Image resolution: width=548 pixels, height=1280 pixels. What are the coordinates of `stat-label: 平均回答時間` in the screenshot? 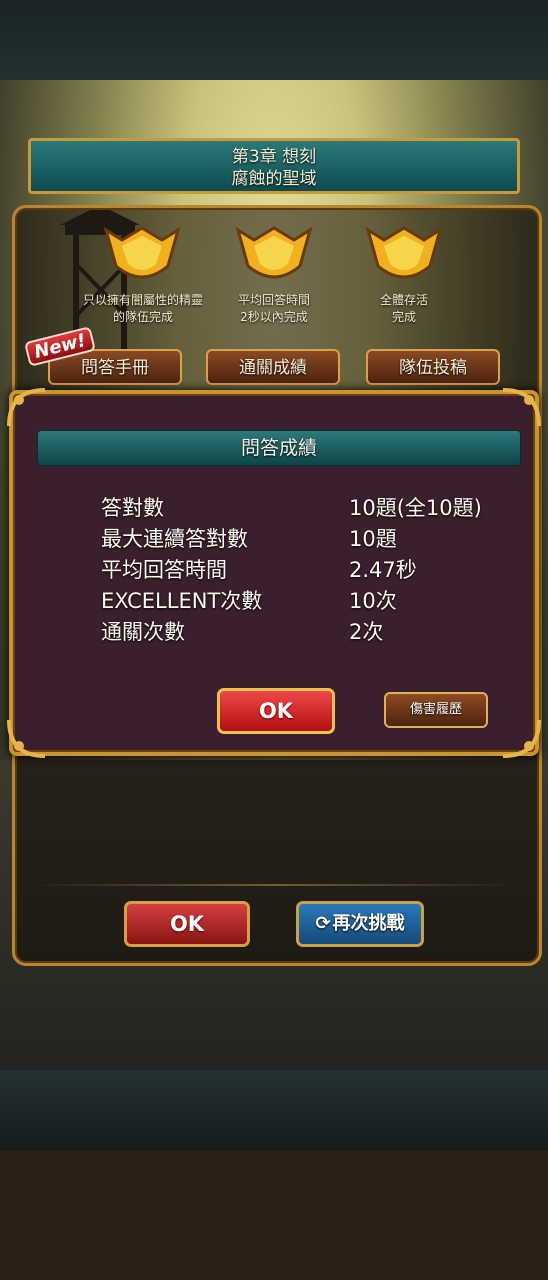 It's located at (164, 570).